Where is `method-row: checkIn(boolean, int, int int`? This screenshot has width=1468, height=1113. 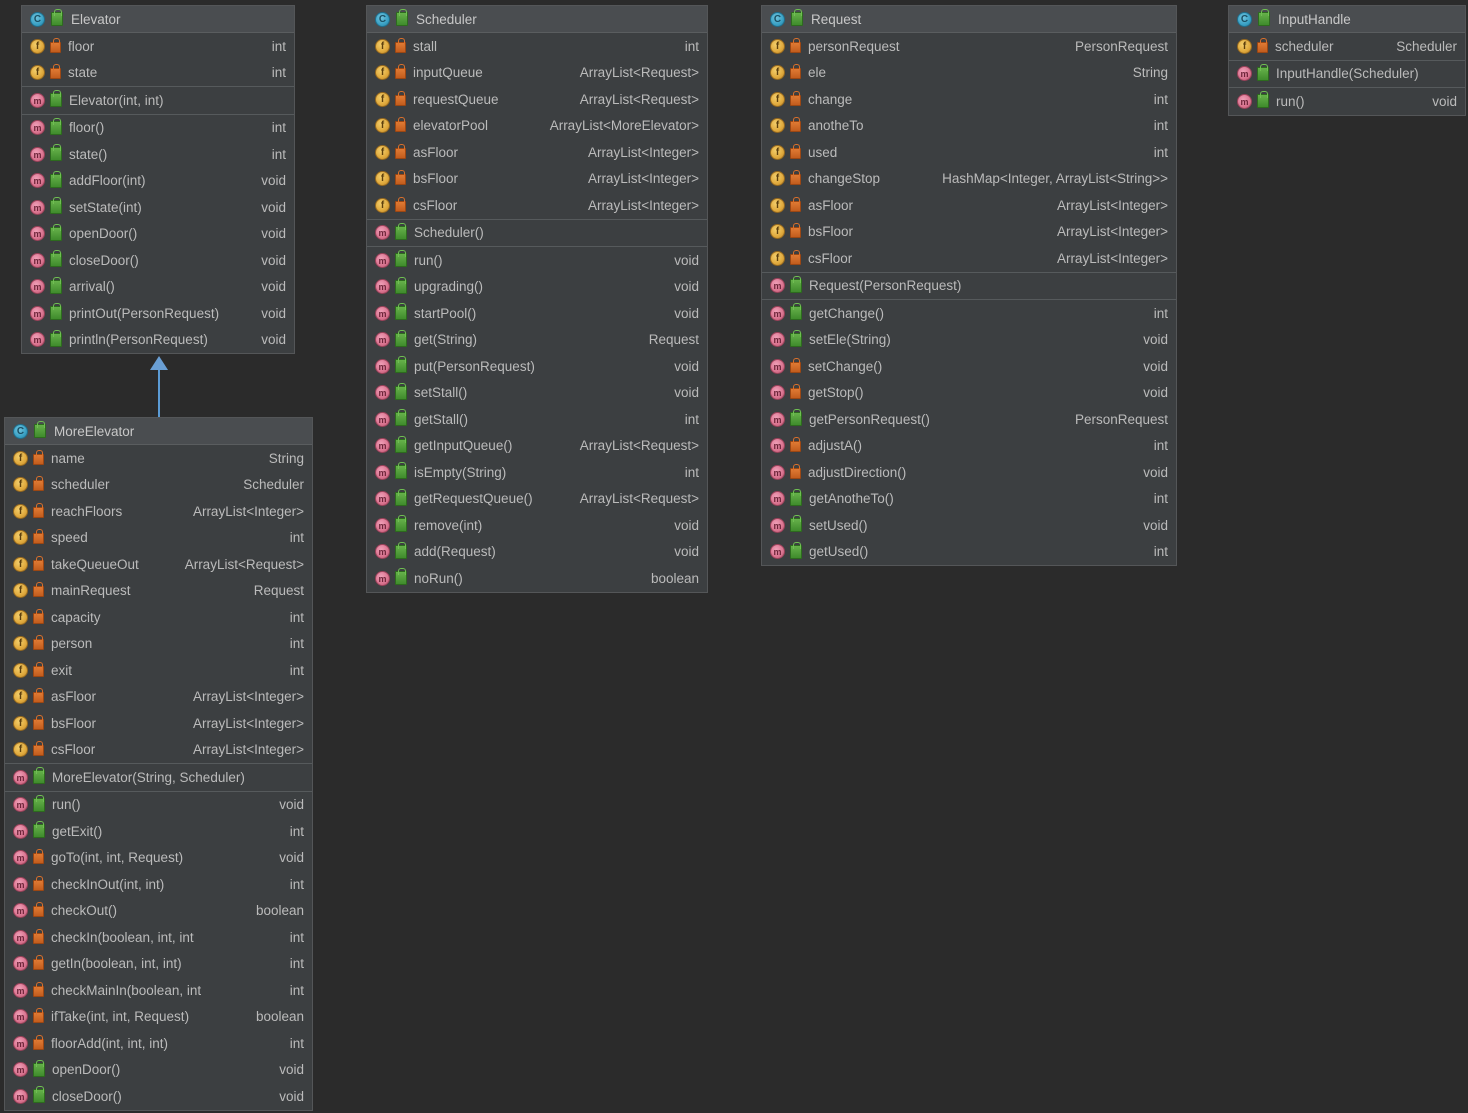
method-row: checkIn(boolean, int, int int is located at coordinates (158, 937).